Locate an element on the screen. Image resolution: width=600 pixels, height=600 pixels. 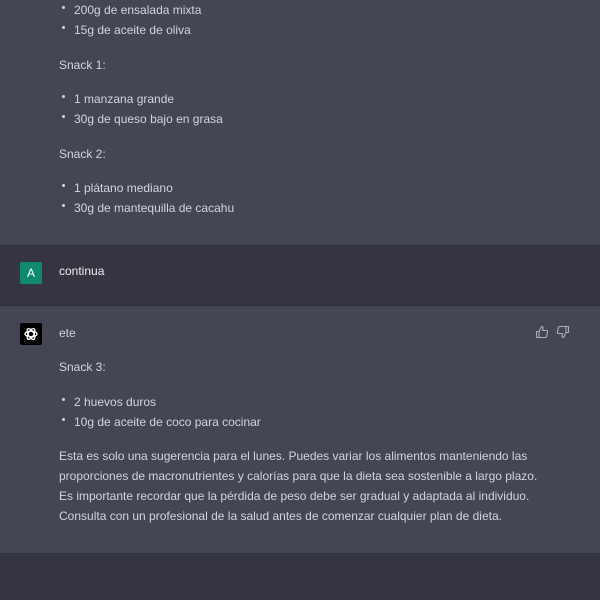
snack-2-label: Snack 2: is located at coordinates (82, 154).